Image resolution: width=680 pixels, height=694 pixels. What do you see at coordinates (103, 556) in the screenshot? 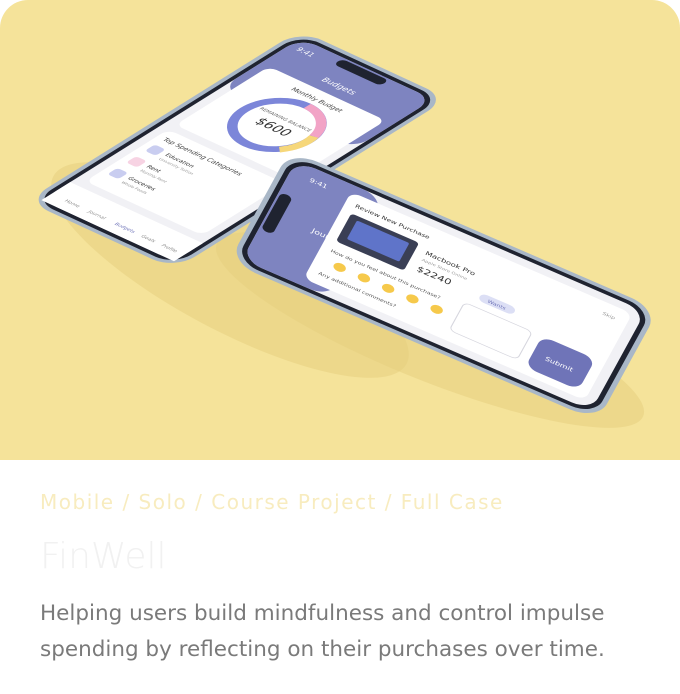
I see `project-title: FinWell` at bounding box center [103, 556].